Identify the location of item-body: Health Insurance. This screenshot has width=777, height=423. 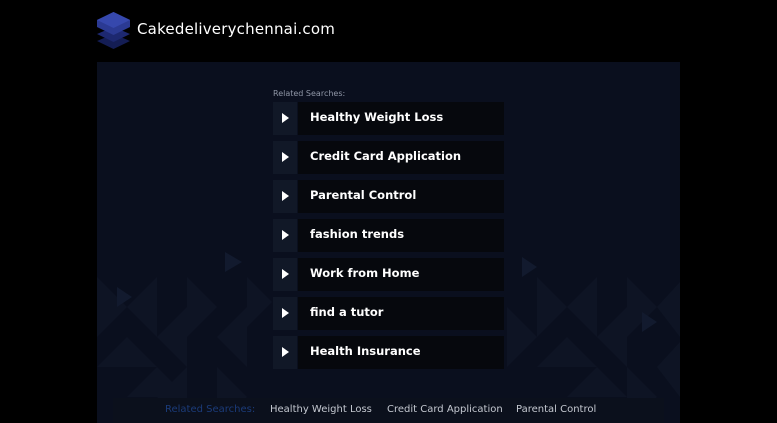
(401, 352).